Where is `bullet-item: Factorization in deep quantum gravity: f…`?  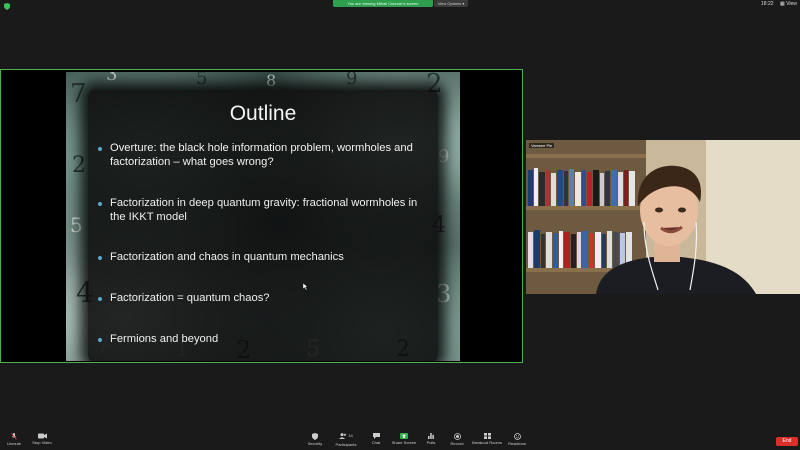
bullet-item: Factorization in deep quantum gravity: f… is located at coordinates (264, 210).